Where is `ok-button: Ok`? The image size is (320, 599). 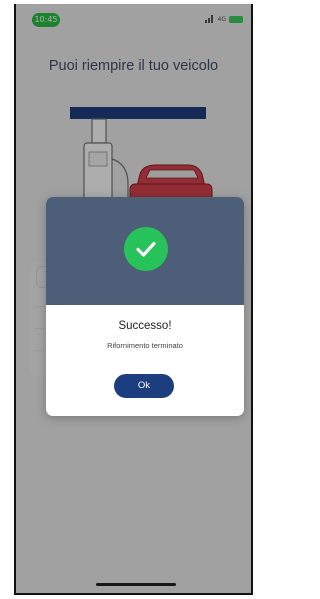
ok-button: Ok is located at coordinates (144, 386).